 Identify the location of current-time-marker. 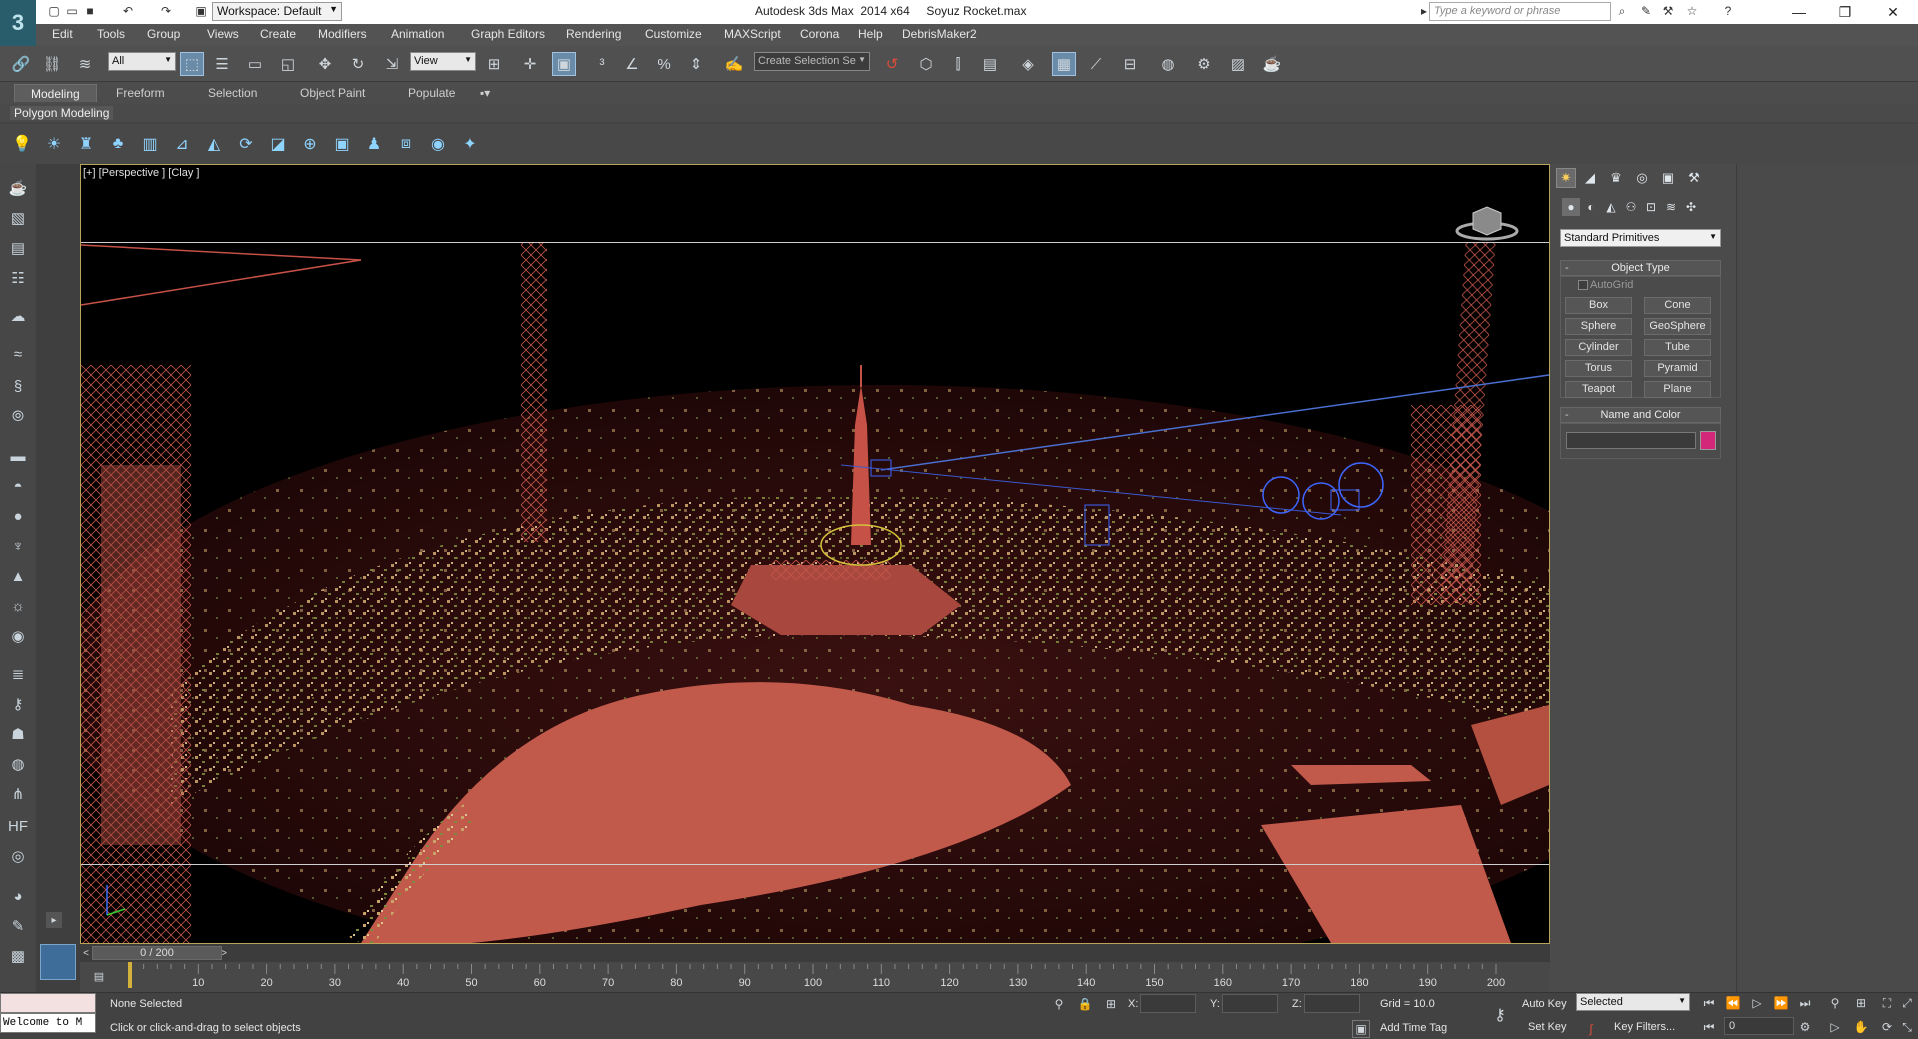
(130, 975).